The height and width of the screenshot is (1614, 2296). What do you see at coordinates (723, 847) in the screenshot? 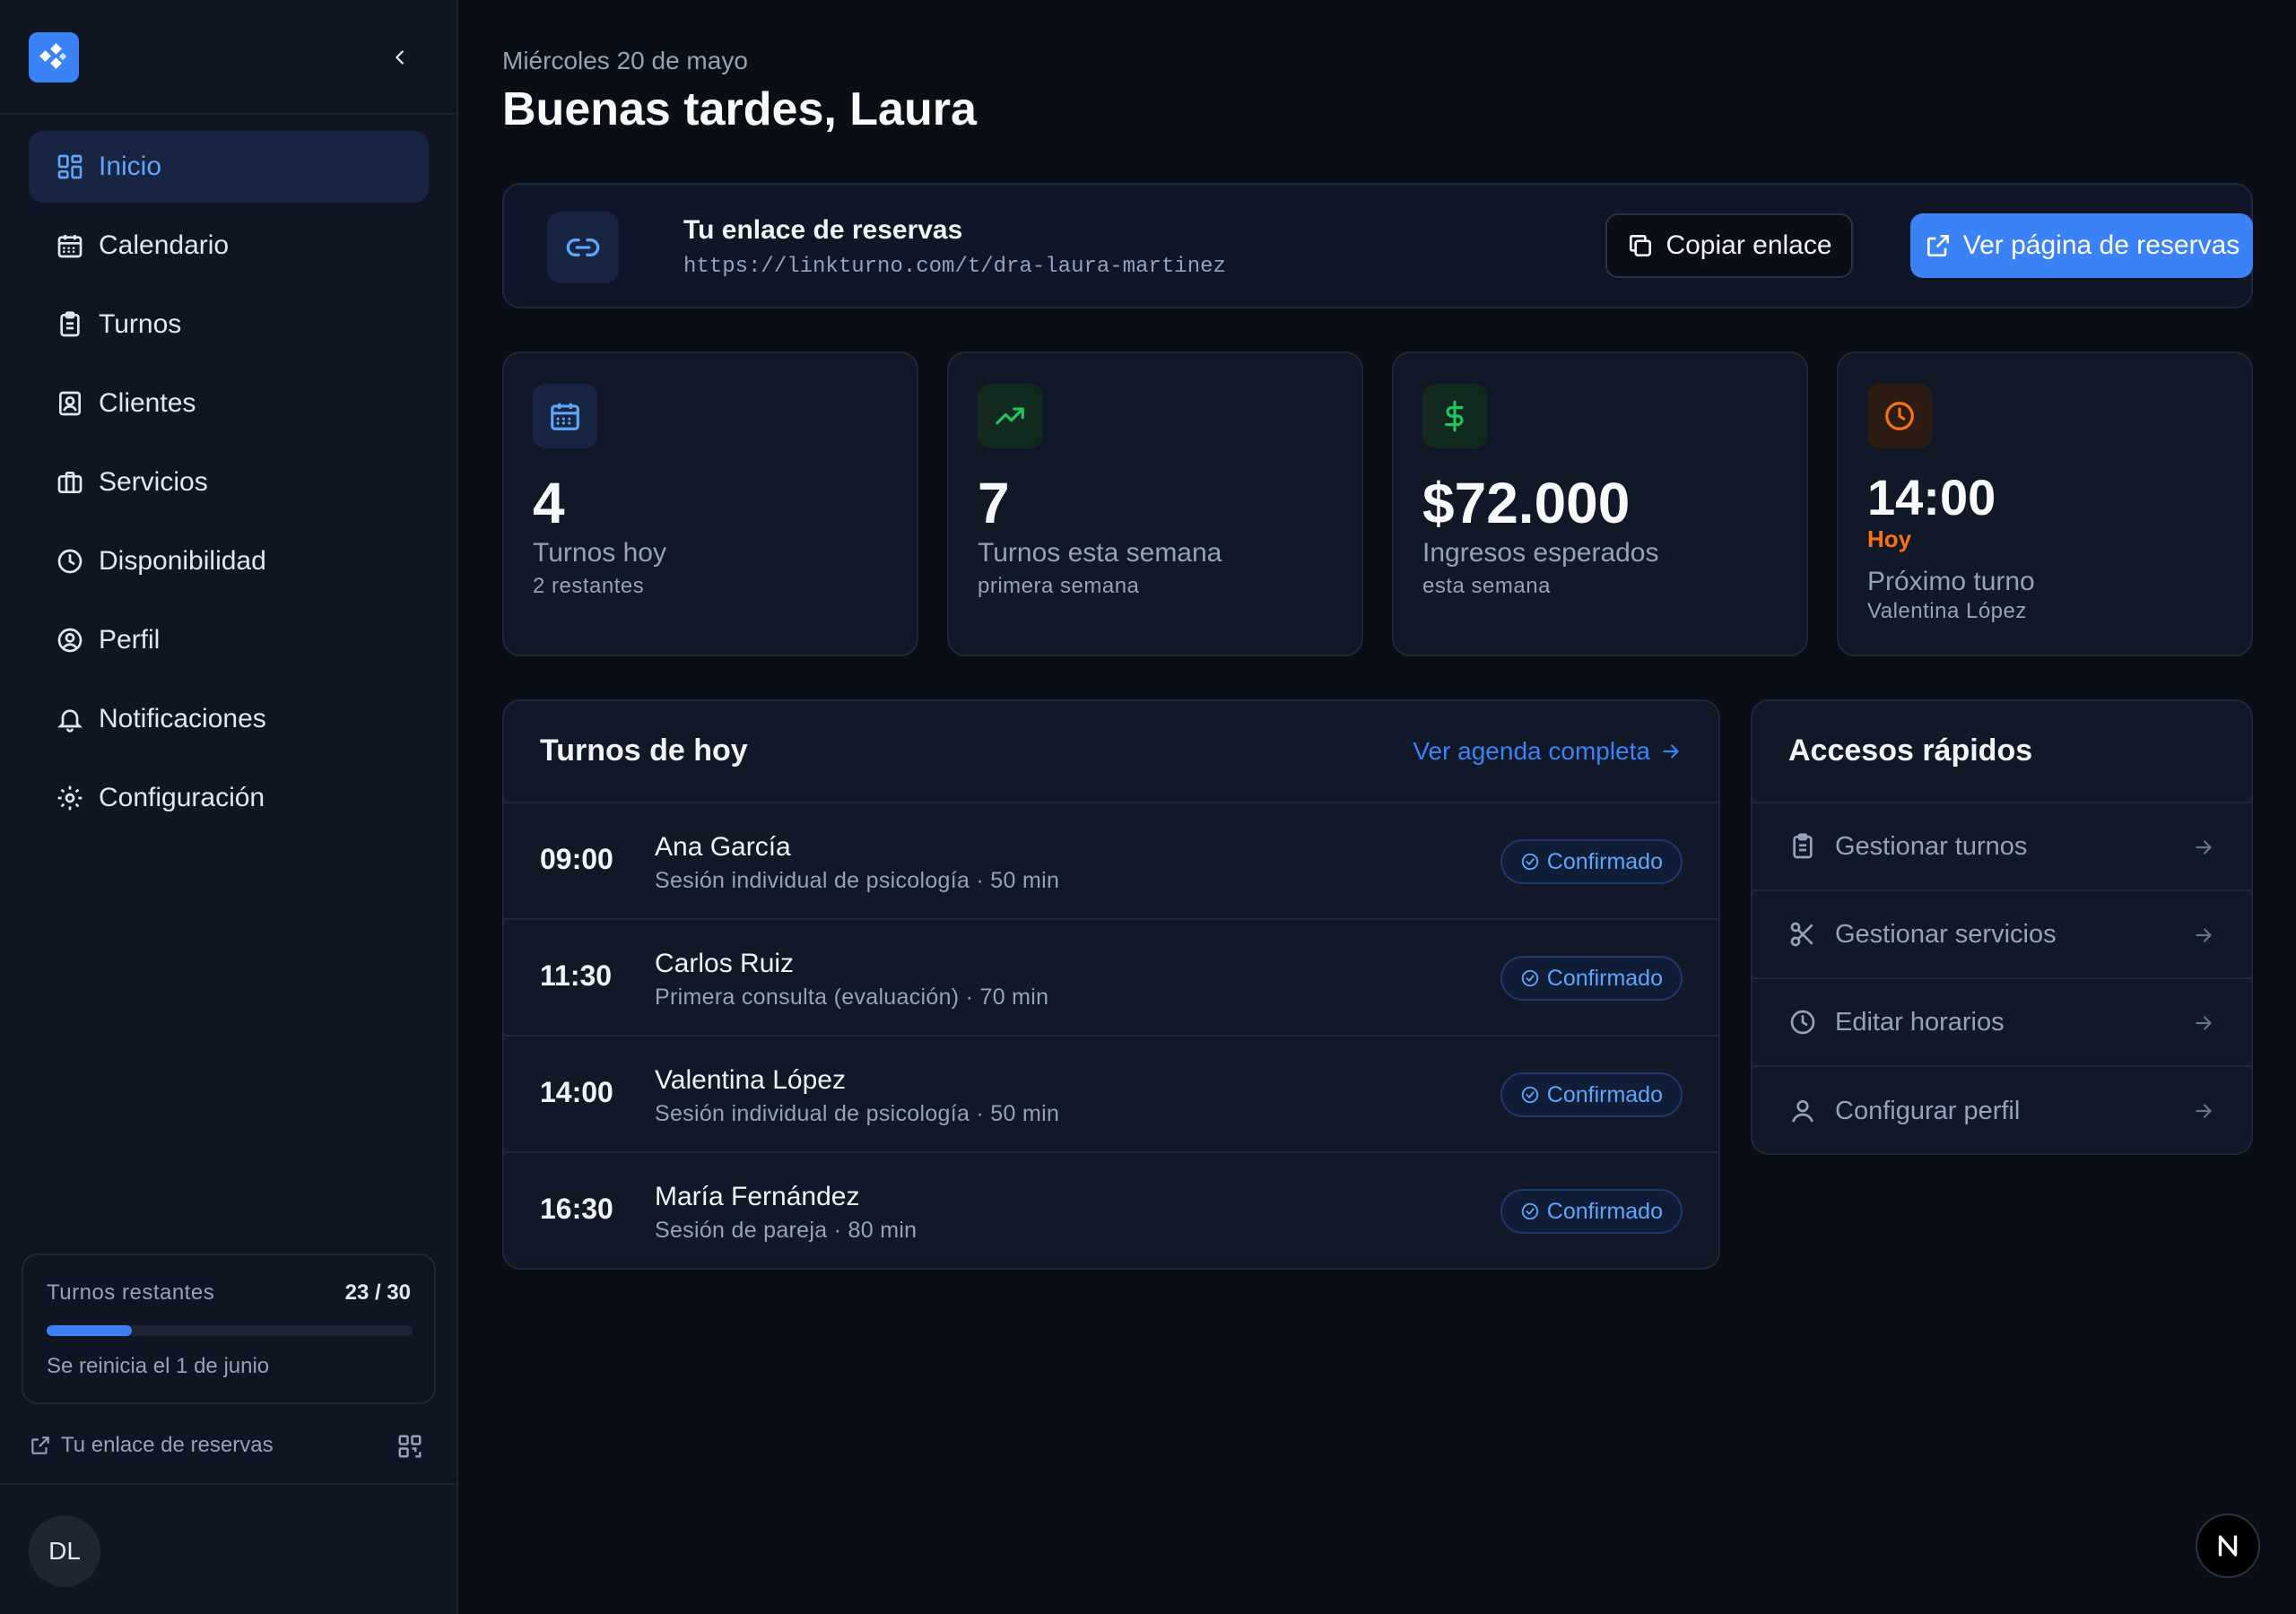
I see `appointment-client: Ana García` at bounding box center [723, 847].